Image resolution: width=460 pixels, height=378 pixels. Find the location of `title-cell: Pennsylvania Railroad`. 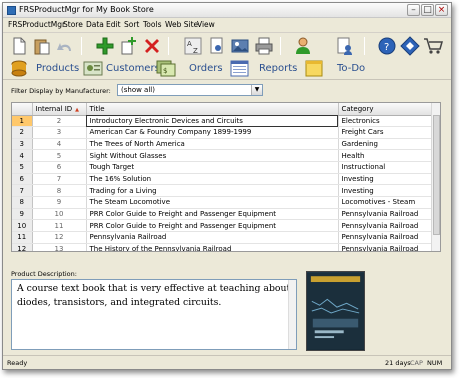

title-cell: Pennsylvania Railroad is located at coordinates (212, 237).